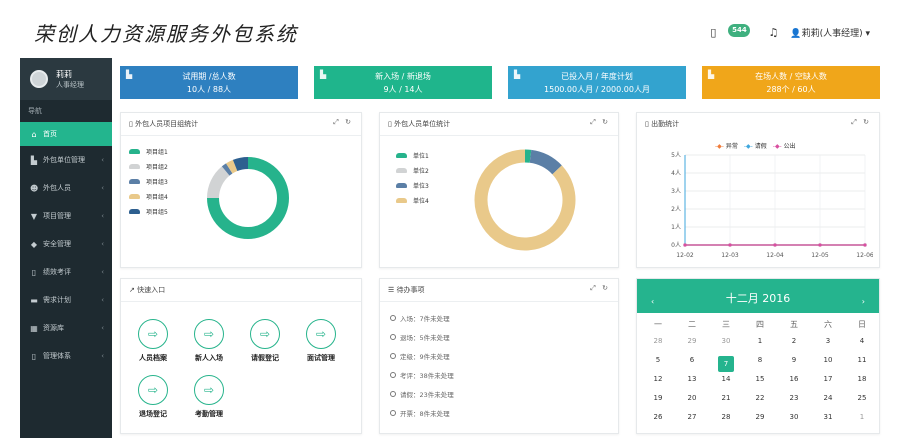 Image resolution: width=900 pixels, height=438 pixels. I want to click on stat-label: 在场人数 / 空缺人数, so click(791, 76).